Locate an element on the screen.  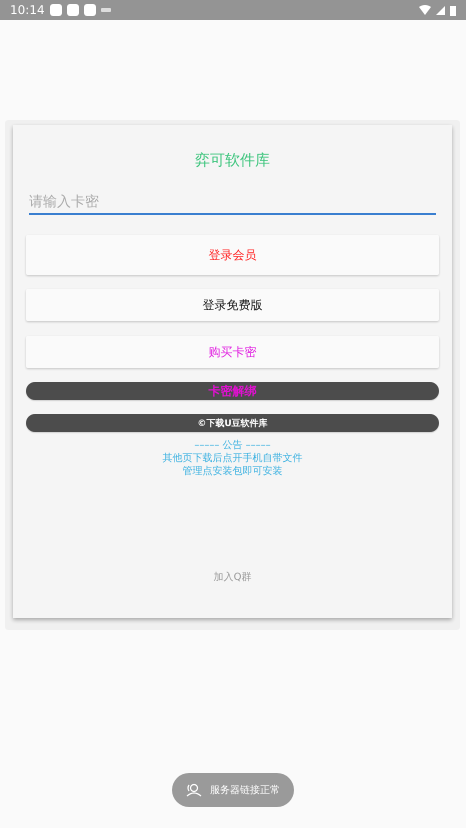
user-icon is located at coordinates (194, 790).